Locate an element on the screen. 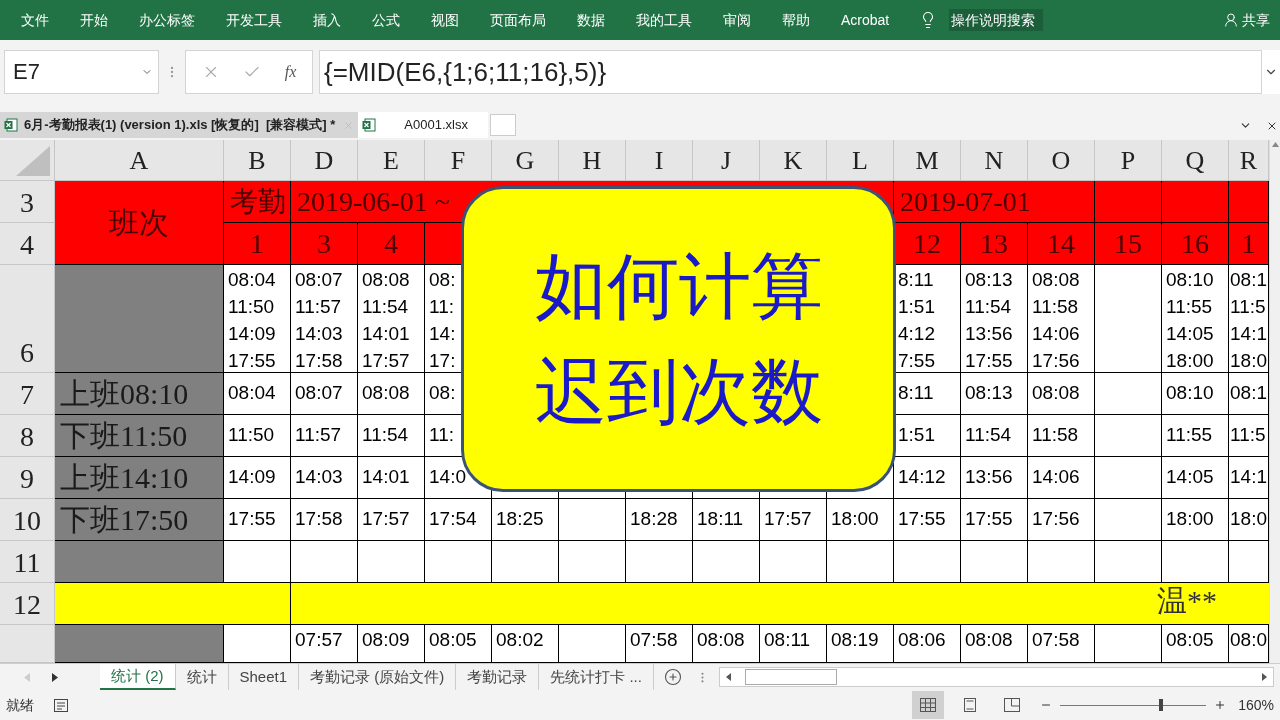 The height and width of the screenshot is (720, 1280). table-cell: 8:11 1:51 4:12 7:55 is located at coordinates (927, 319).